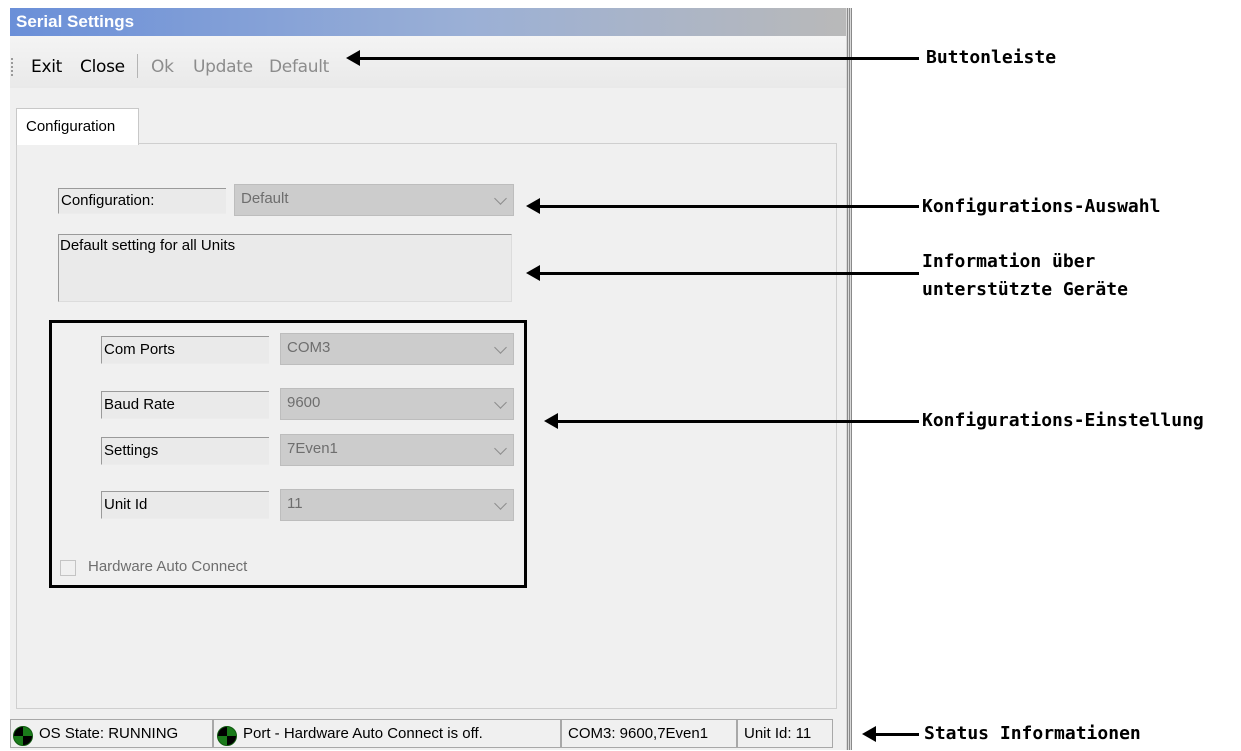 This screenshot has height=751, width=1241. I want to click on tab-configuration: Configuration, so click(77, 126).